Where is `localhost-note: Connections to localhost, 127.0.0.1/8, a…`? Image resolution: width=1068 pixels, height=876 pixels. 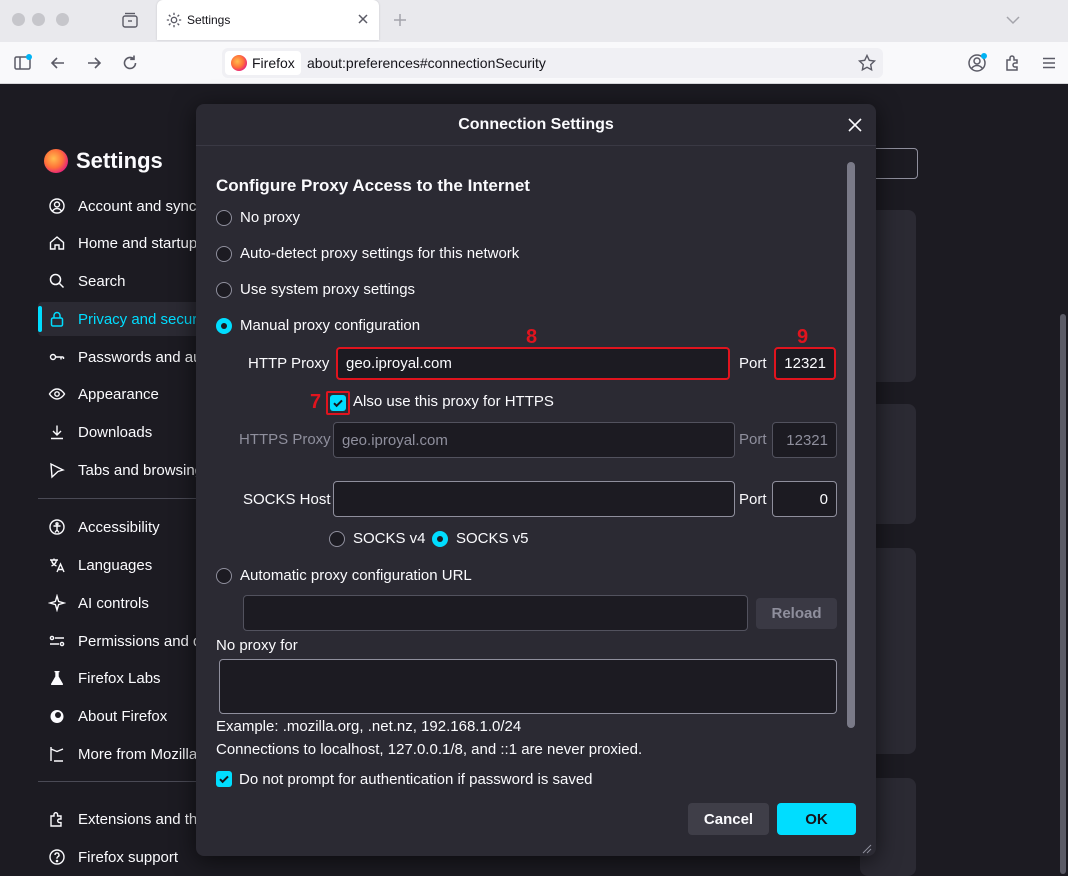 localhost-note: Connections to localhost, 127.0.0.1/8, a… is located at coordinates (429, 749).